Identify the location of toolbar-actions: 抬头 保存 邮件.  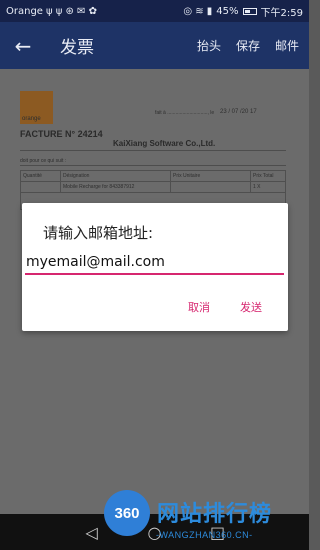
(253, 45).